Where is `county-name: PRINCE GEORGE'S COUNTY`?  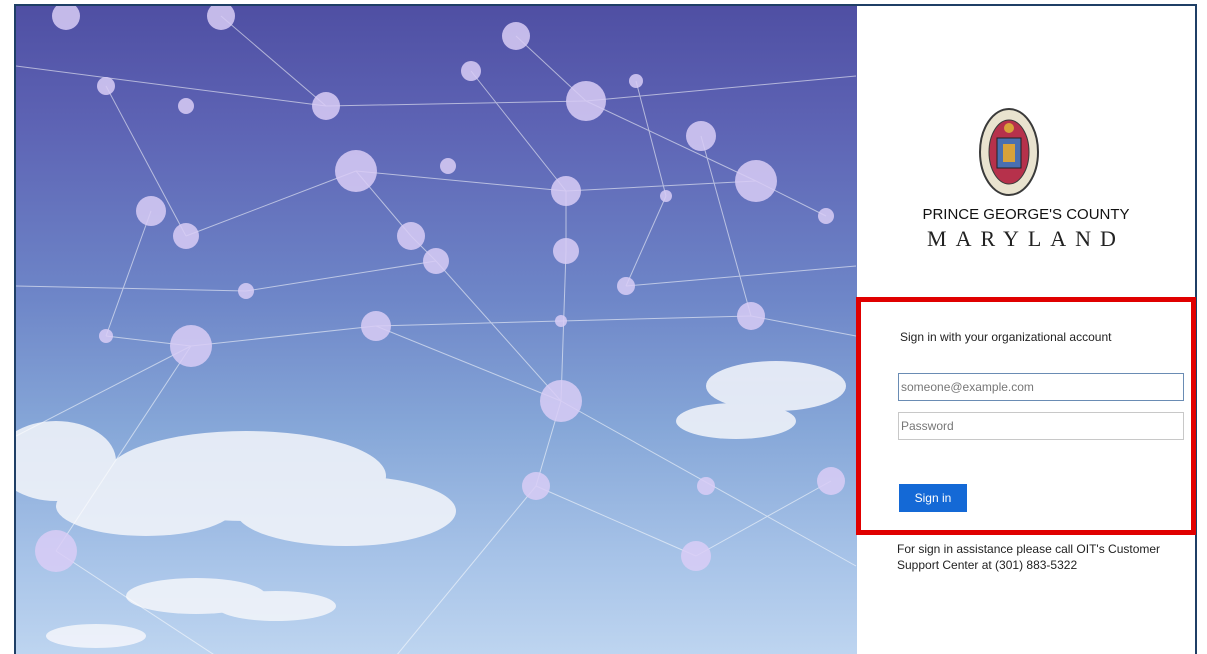
county-name: PRINCE GEORGE'S COUNTY is located at coordinates (1026, 214).